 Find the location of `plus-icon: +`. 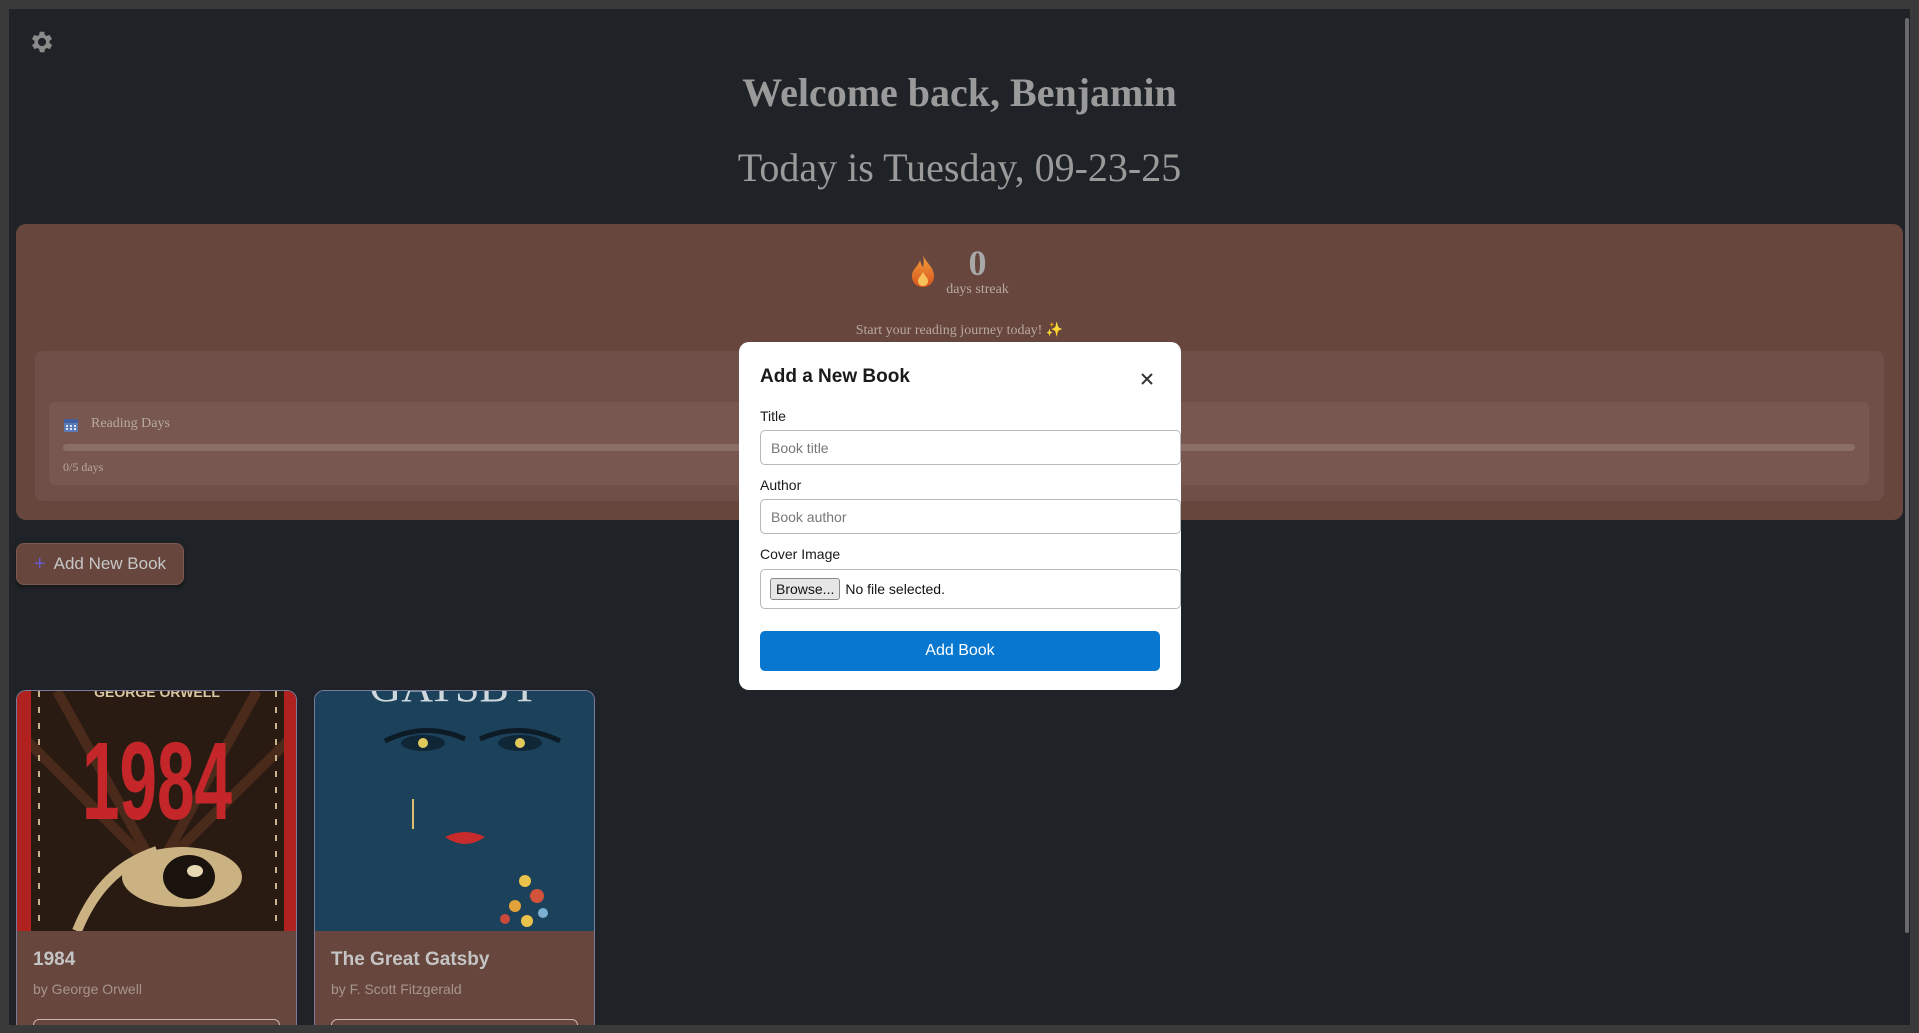

plus-icon: + is located at coordinates (39, 563).